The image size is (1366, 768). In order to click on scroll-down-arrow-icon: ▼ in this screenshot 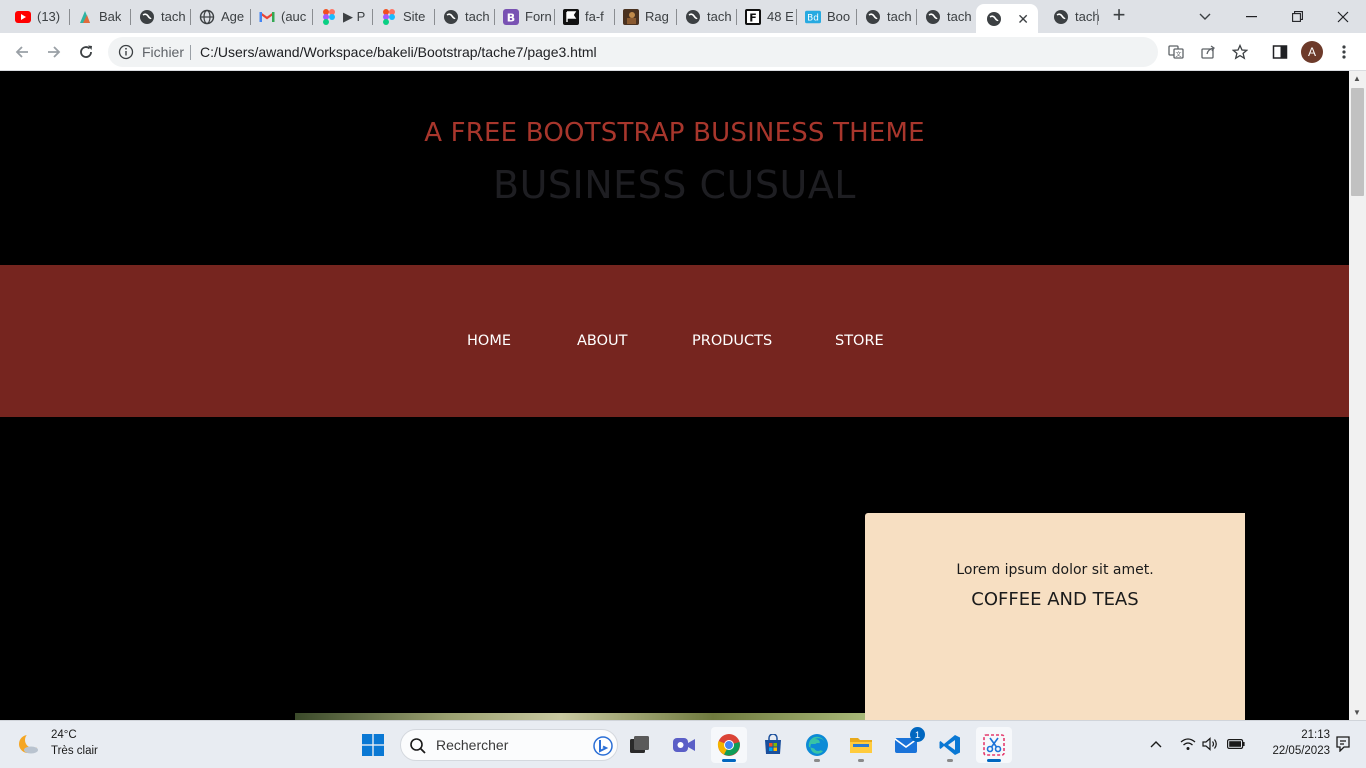, I will do `click(1357, 712)`.